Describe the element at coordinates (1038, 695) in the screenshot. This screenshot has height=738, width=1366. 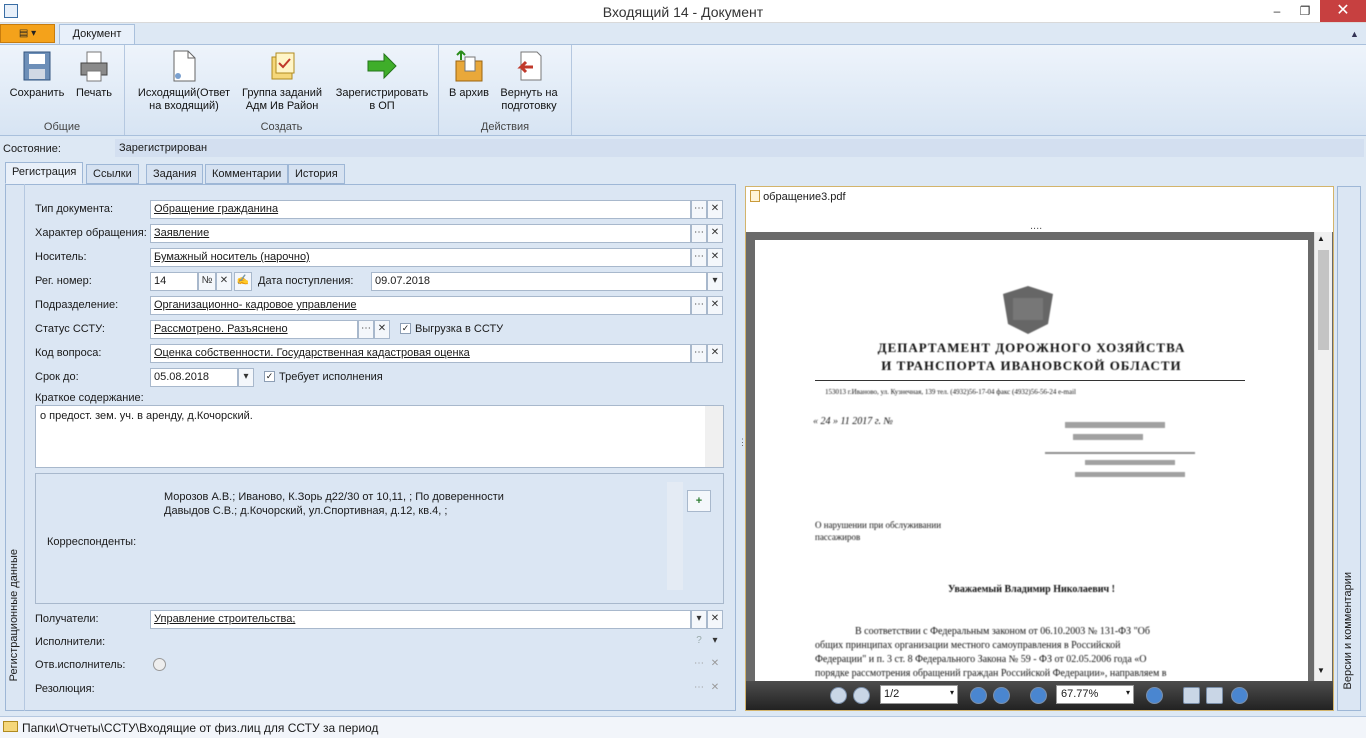
I see `zoom-in-icon` at that location.